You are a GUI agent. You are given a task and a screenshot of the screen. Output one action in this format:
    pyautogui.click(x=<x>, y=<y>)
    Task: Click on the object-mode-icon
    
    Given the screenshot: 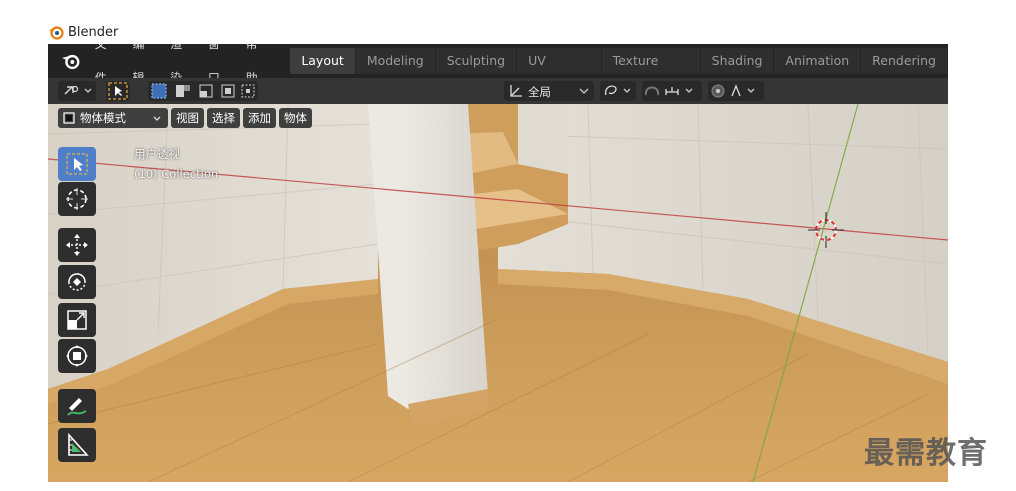 What is the action you would take?
    pyautogui.click(x=69, y=118)
    